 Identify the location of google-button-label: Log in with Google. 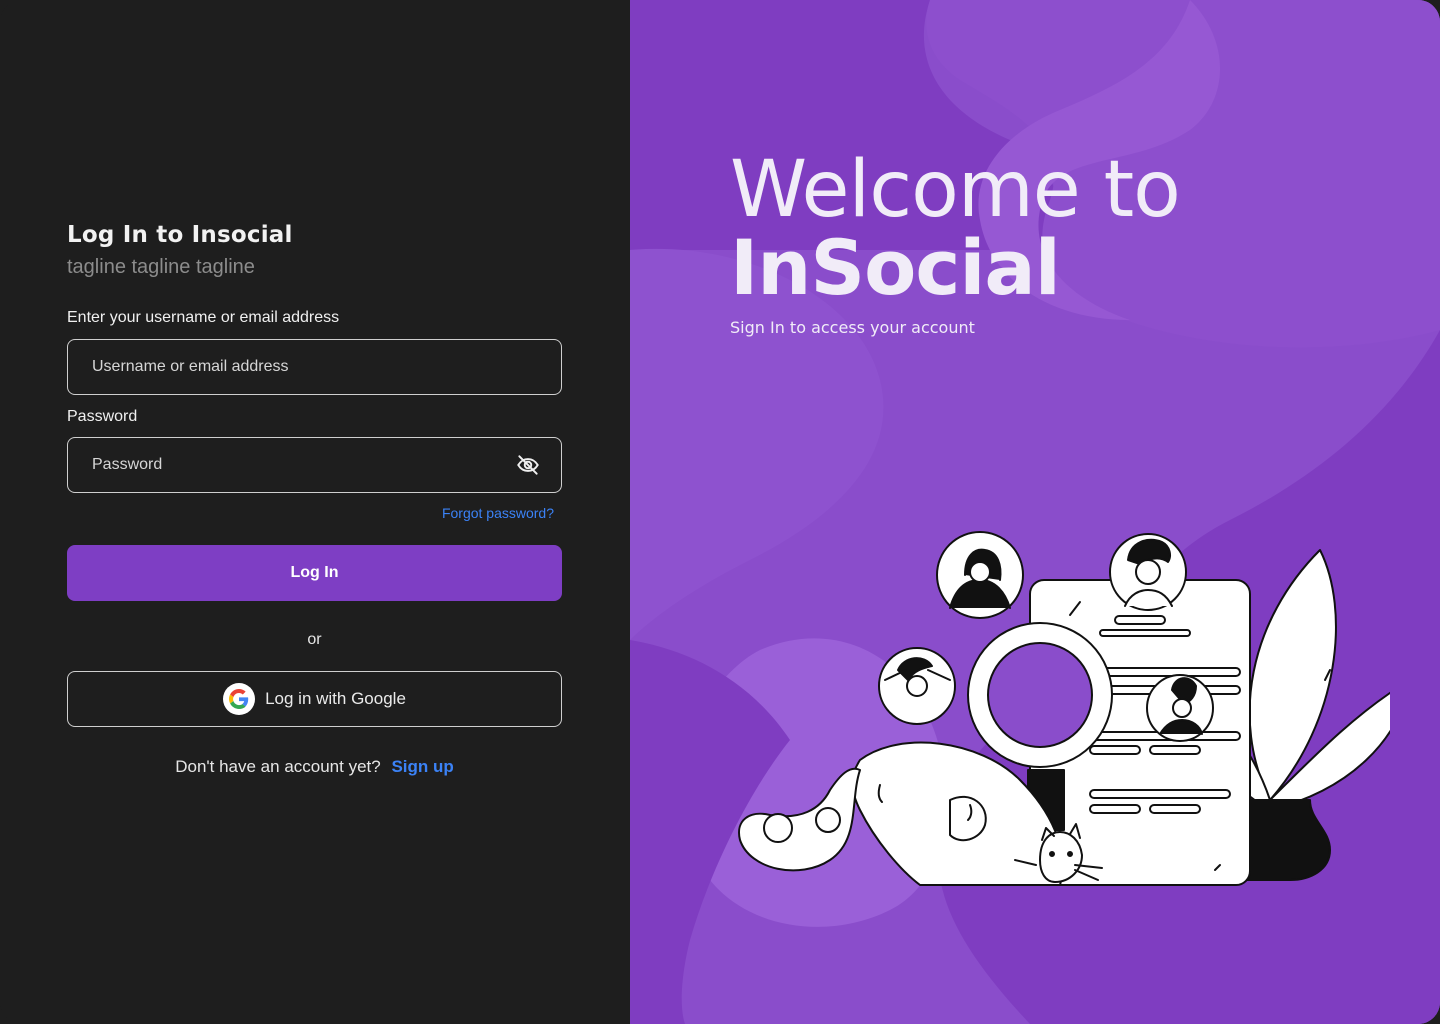
(335, 698).